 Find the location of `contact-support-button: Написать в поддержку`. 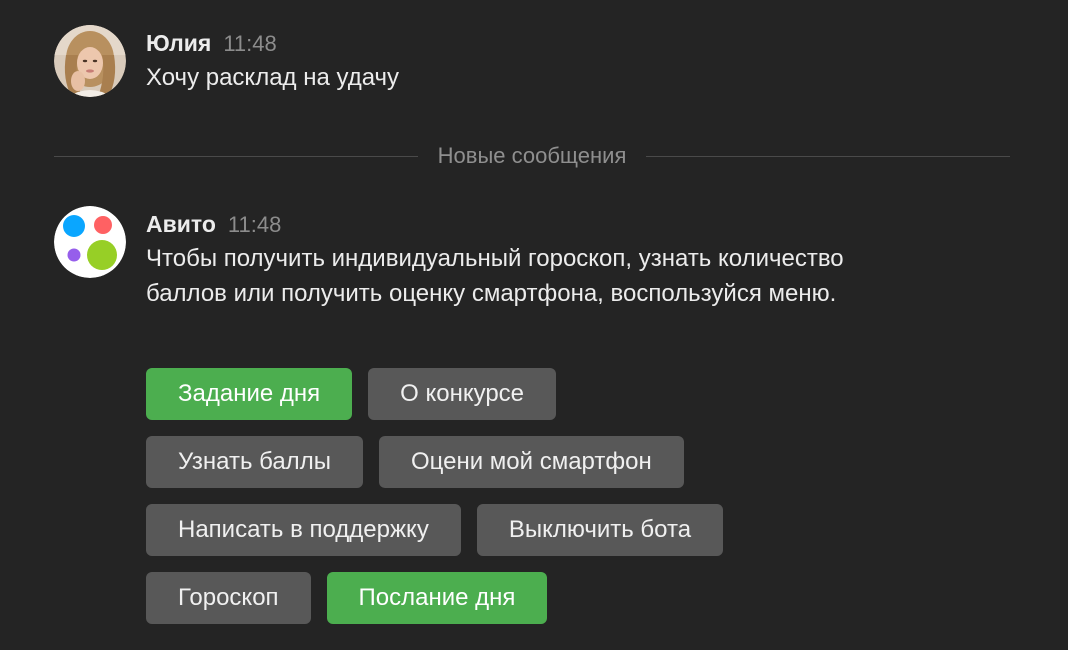

contact-support-button: Написать в поддержку is located at coordinates (303, 530).